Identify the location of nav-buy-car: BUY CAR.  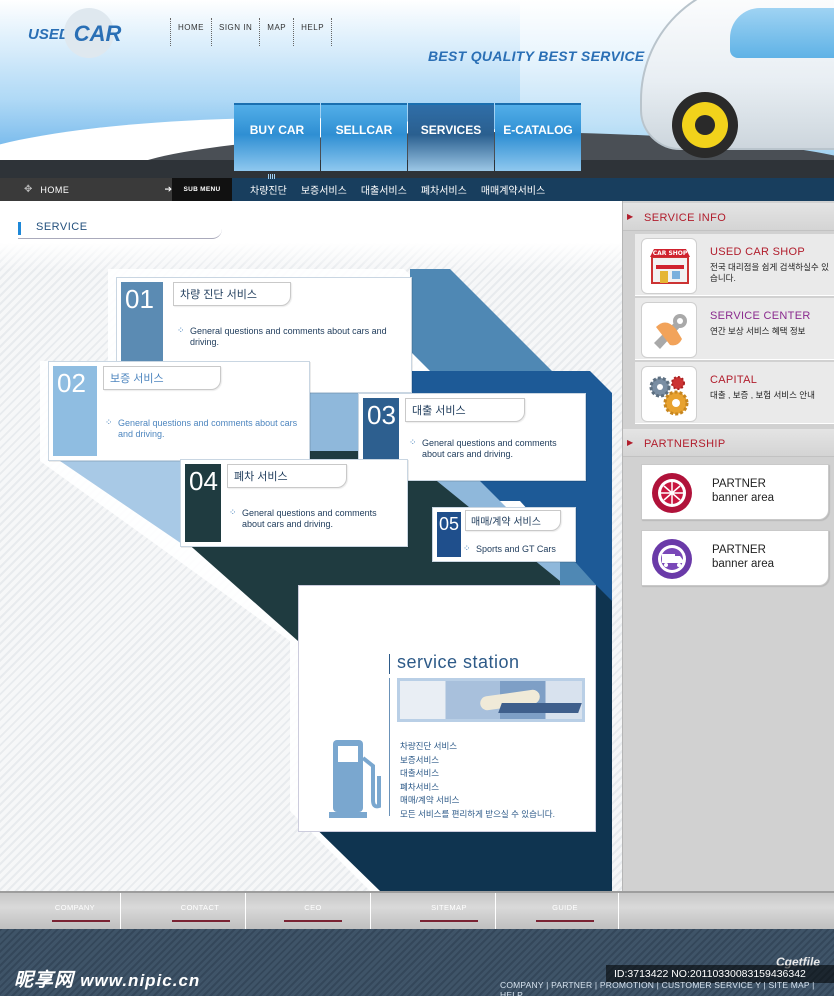
(277, 137).